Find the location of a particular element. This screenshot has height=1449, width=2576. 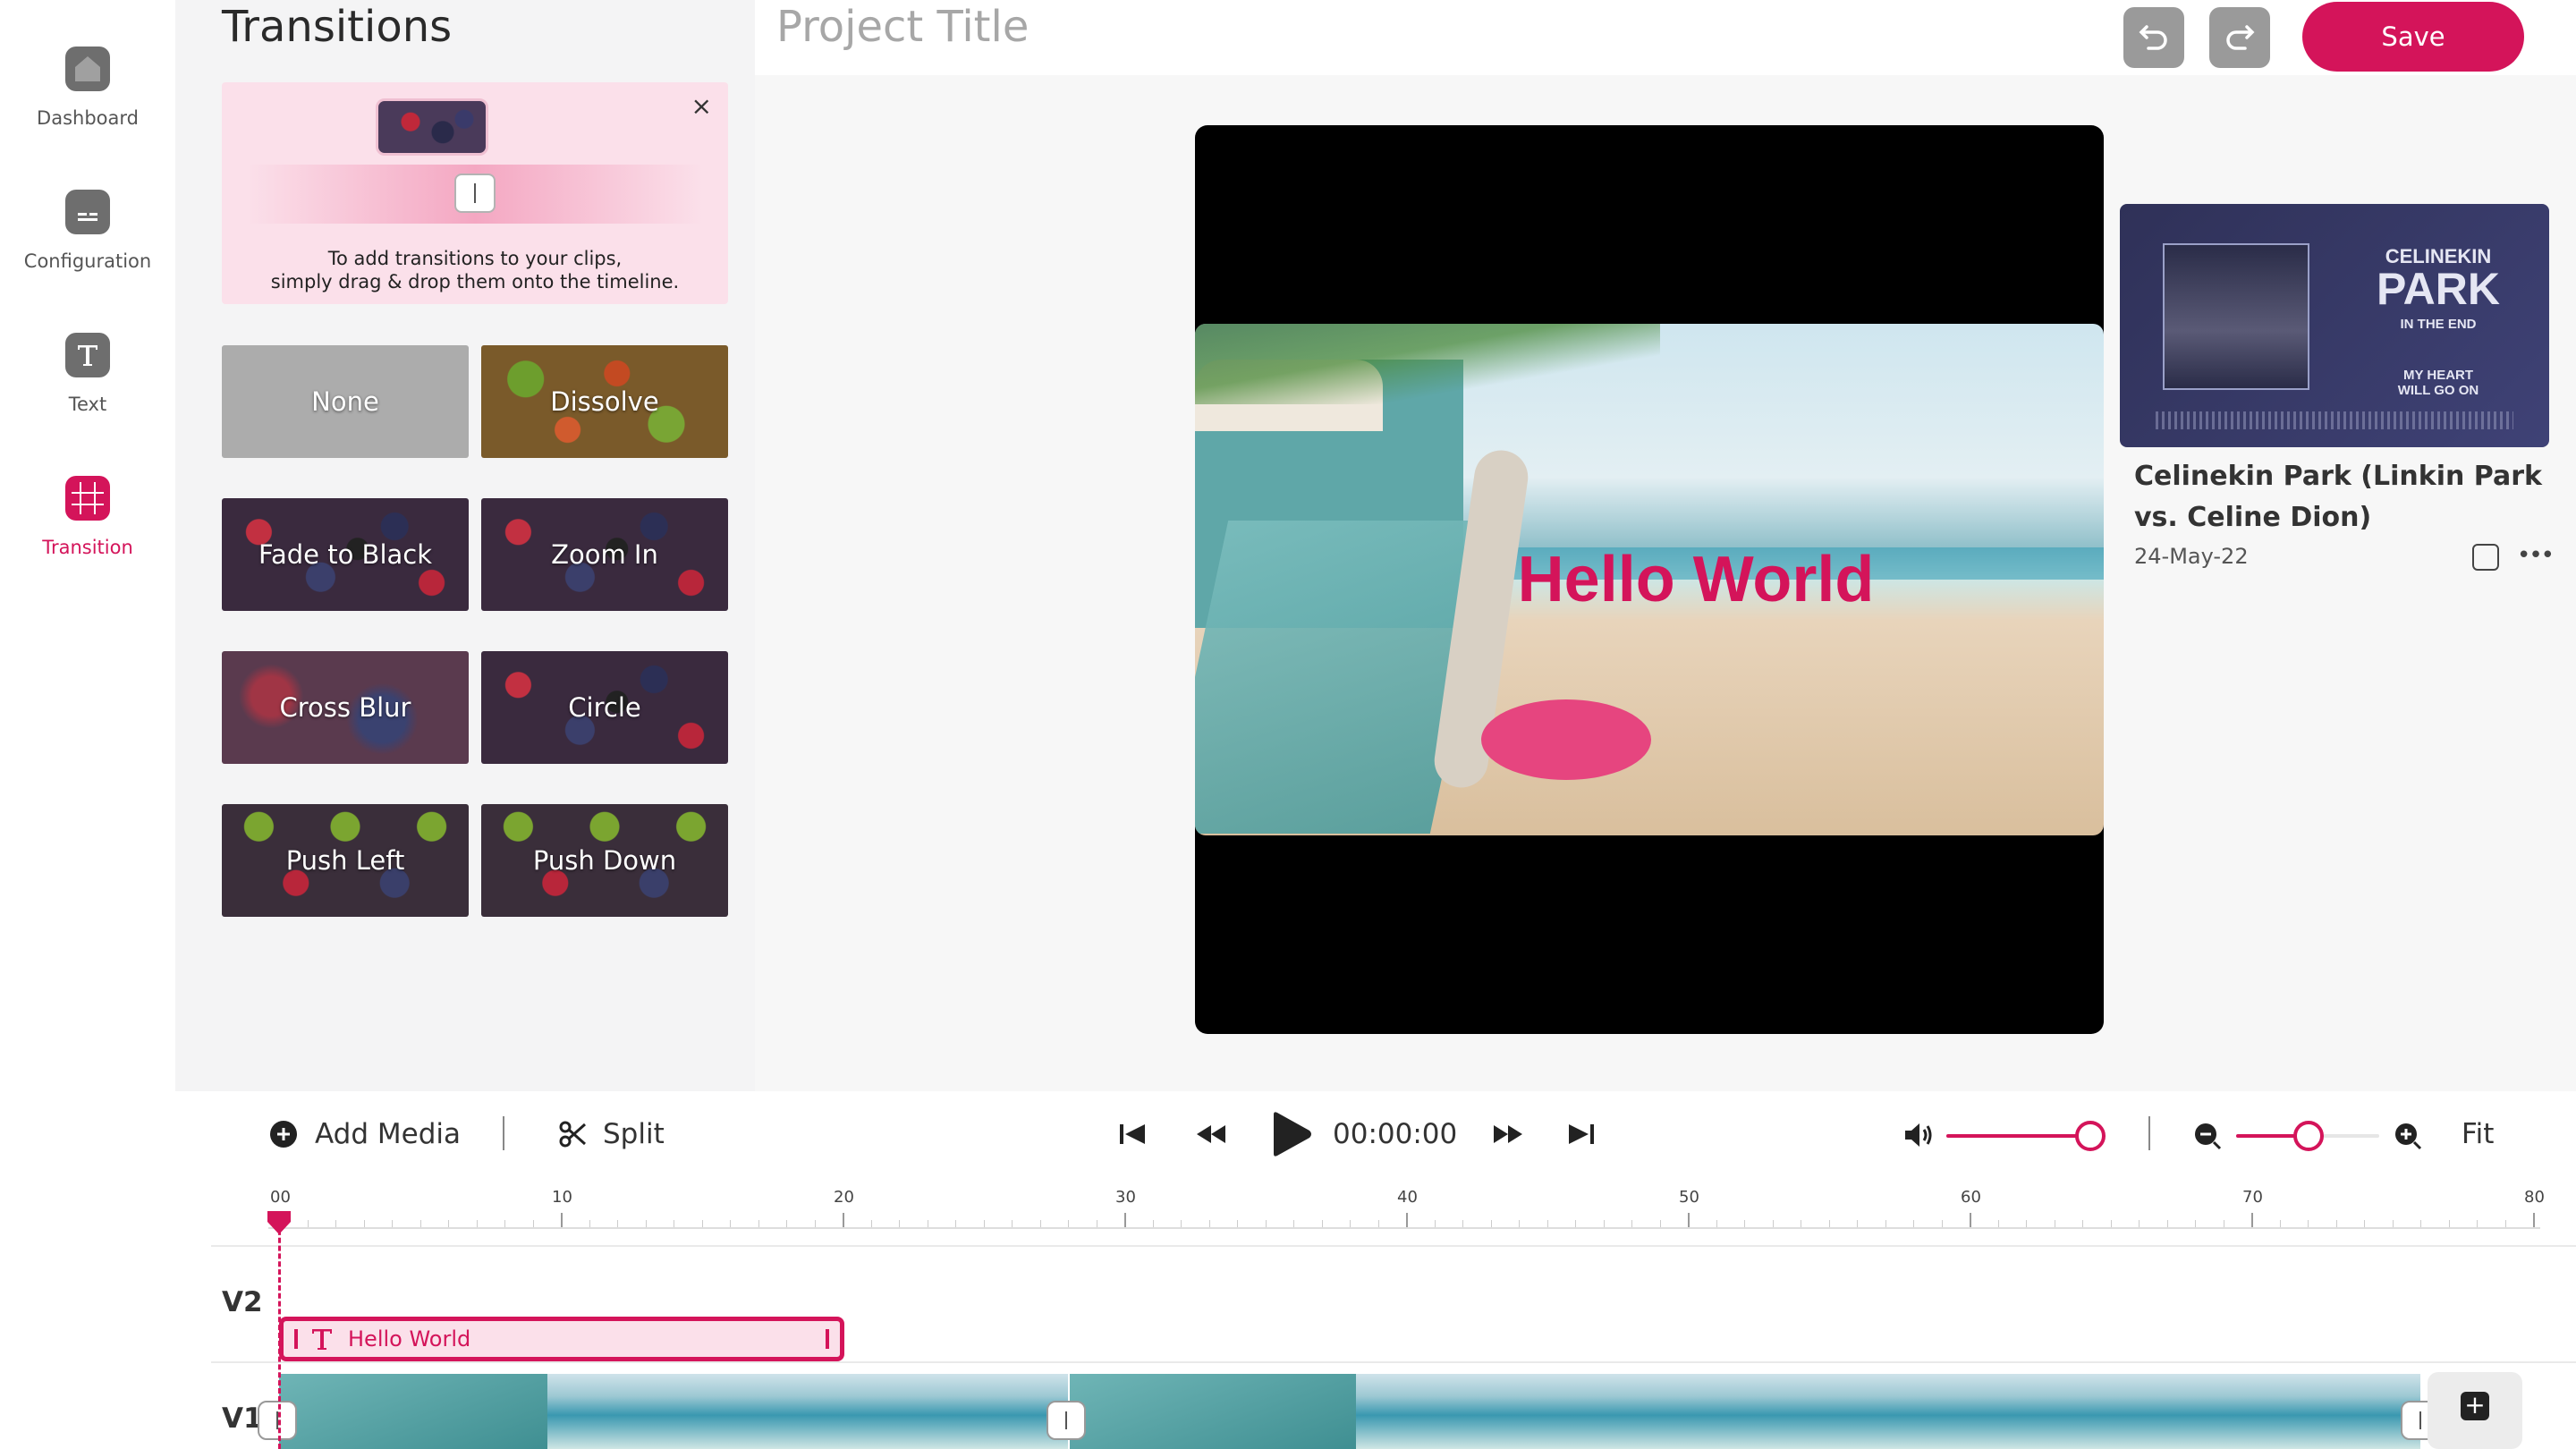

rewind-icon is located at coordinates (1211, 1134).